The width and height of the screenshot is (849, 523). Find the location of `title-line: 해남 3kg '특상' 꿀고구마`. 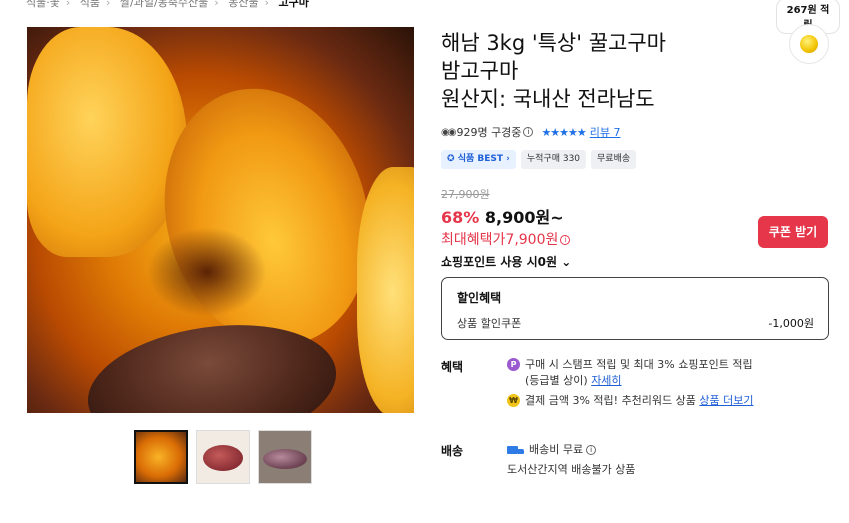

title-line: 해남 3kg '특상' 꿀고구마 is located at coordinates (553, 43).